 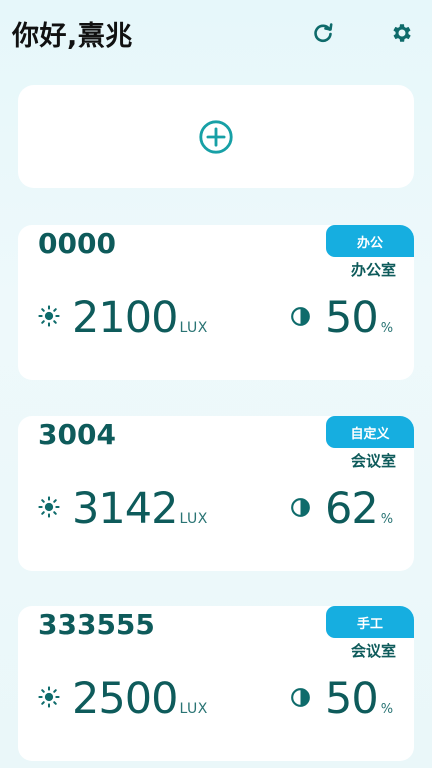 What do you see at coordinates (77, 243) in the screenshot?
I see `device-id: 0000` at bounding box center [77, 243].